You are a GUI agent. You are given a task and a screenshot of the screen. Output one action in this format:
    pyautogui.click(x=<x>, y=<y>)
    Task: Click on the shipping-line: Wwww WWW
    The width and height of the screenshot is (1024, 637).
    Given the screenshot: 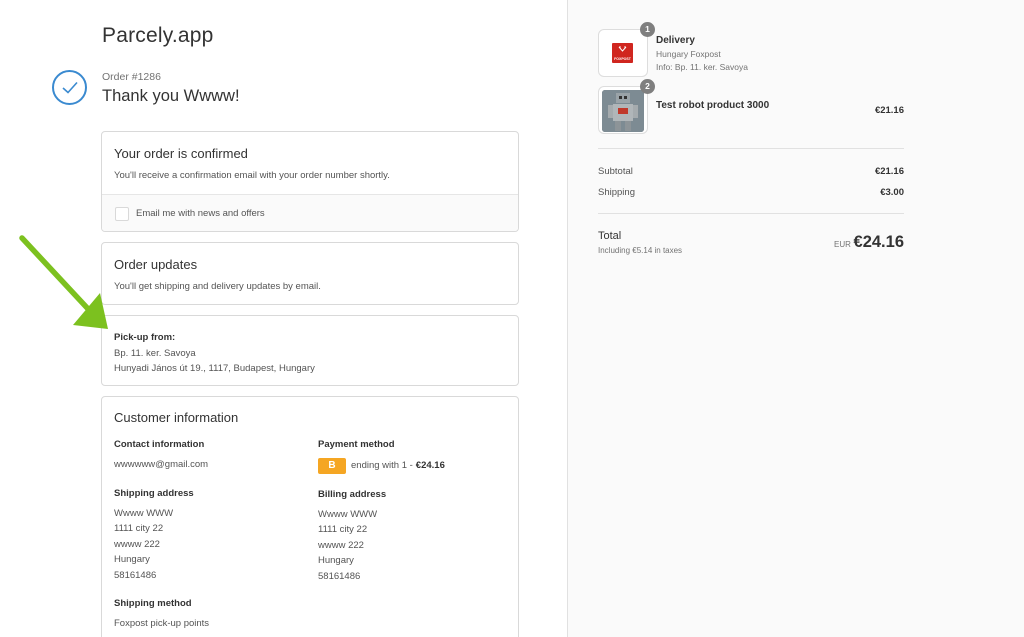 What is the action you would take?
    pyautogui.click(x=144, y=513)
    